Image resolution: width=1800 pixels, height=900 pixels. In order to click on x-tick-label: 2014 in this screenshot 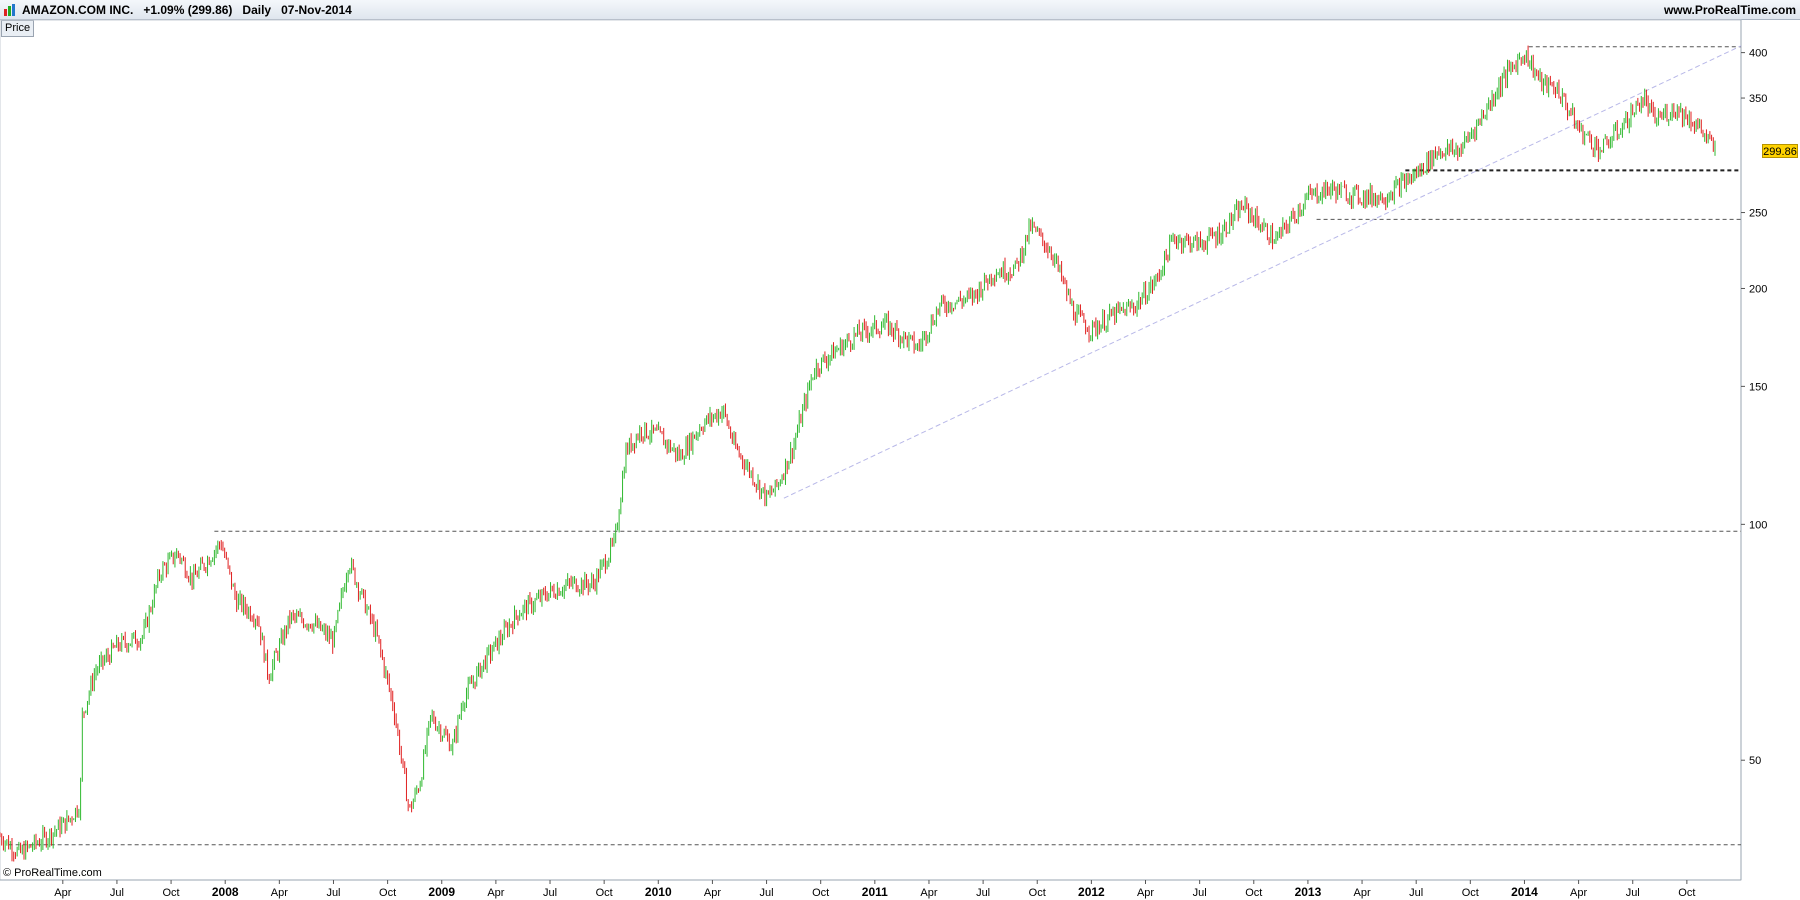, I will do `click(1524, 892)`.